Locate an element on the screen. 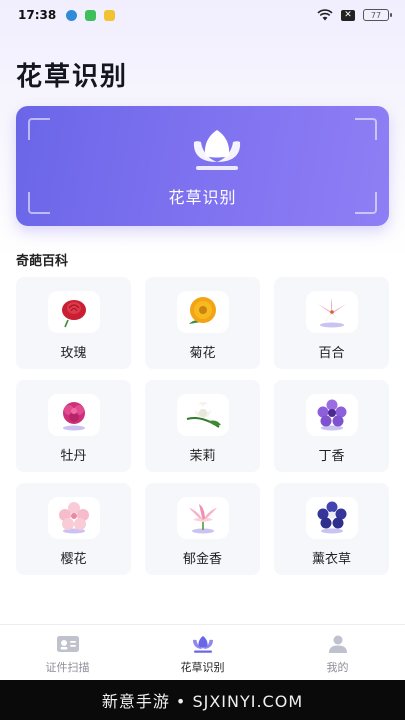  tab-label: 花草识别 is located at coordinates (202, 667).